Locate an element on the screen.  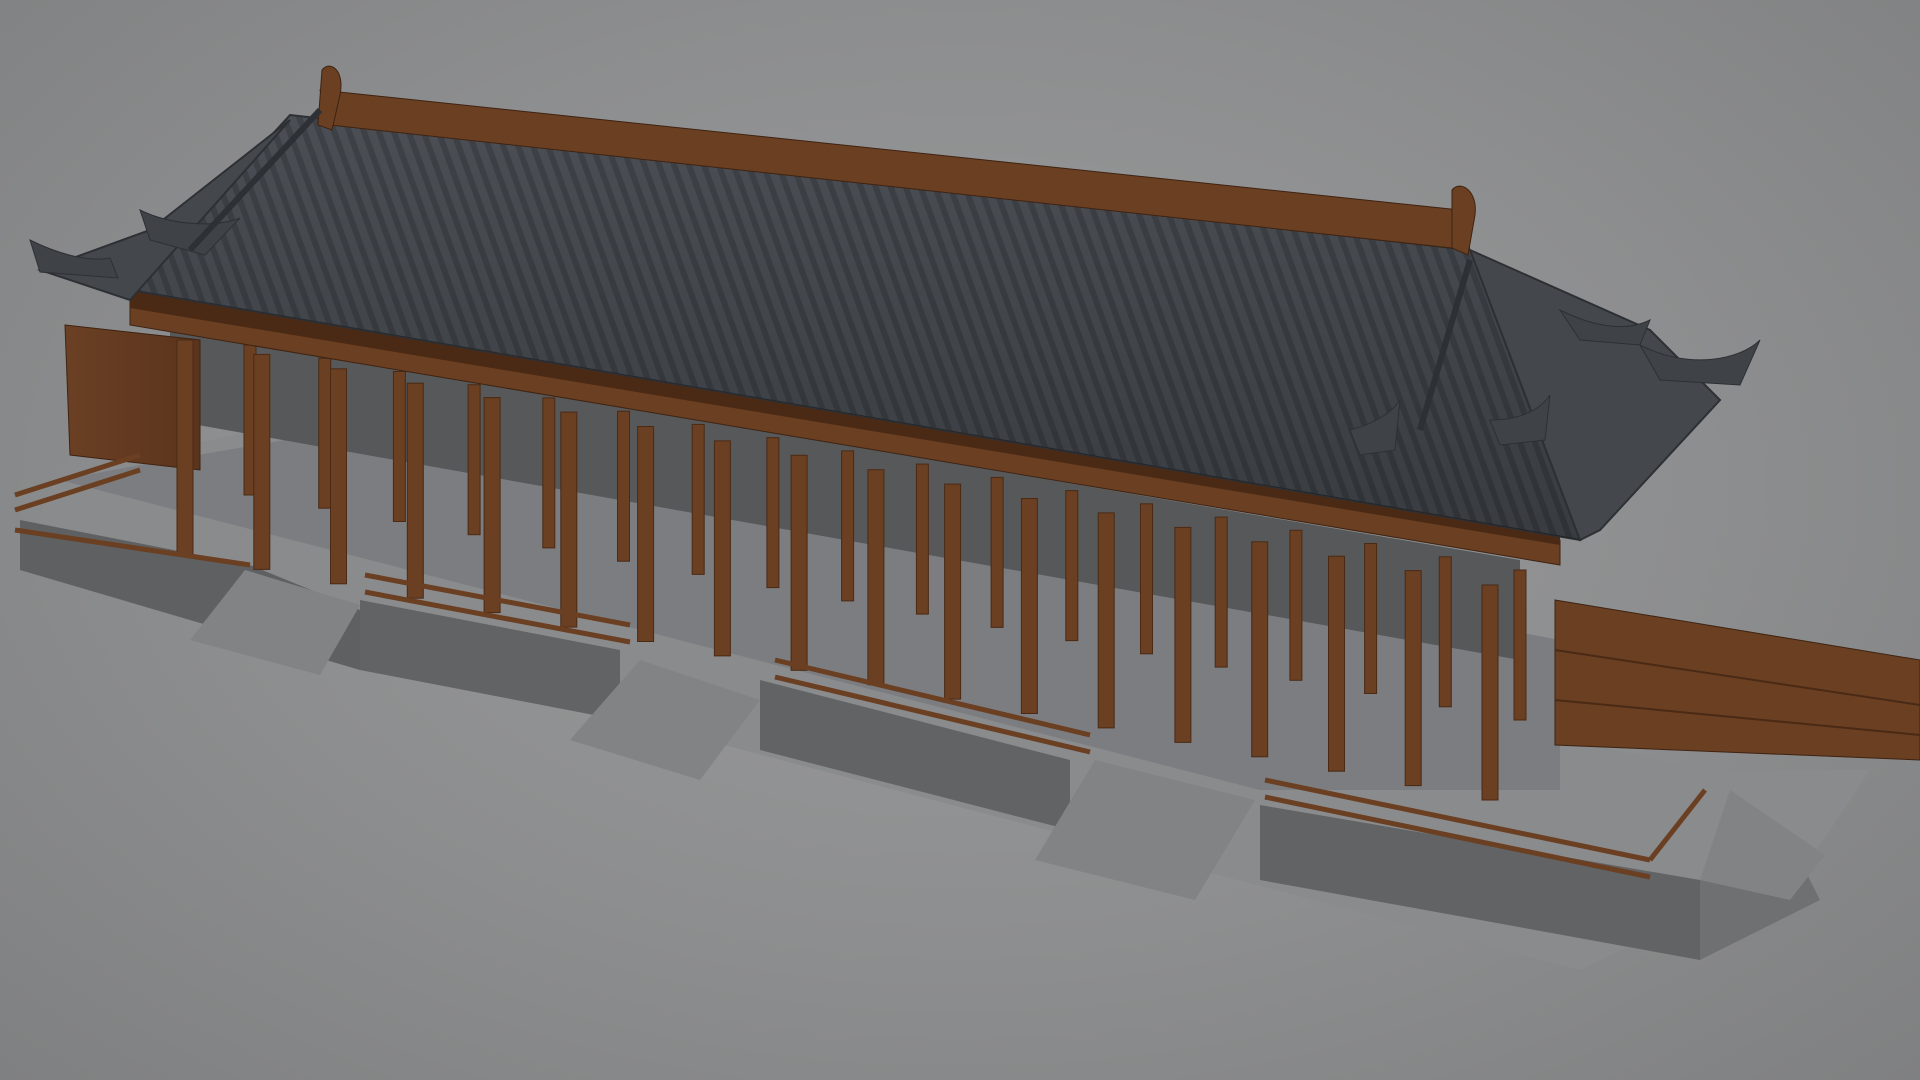
ridge-ornament-right is located at coordinates (1463, 220).